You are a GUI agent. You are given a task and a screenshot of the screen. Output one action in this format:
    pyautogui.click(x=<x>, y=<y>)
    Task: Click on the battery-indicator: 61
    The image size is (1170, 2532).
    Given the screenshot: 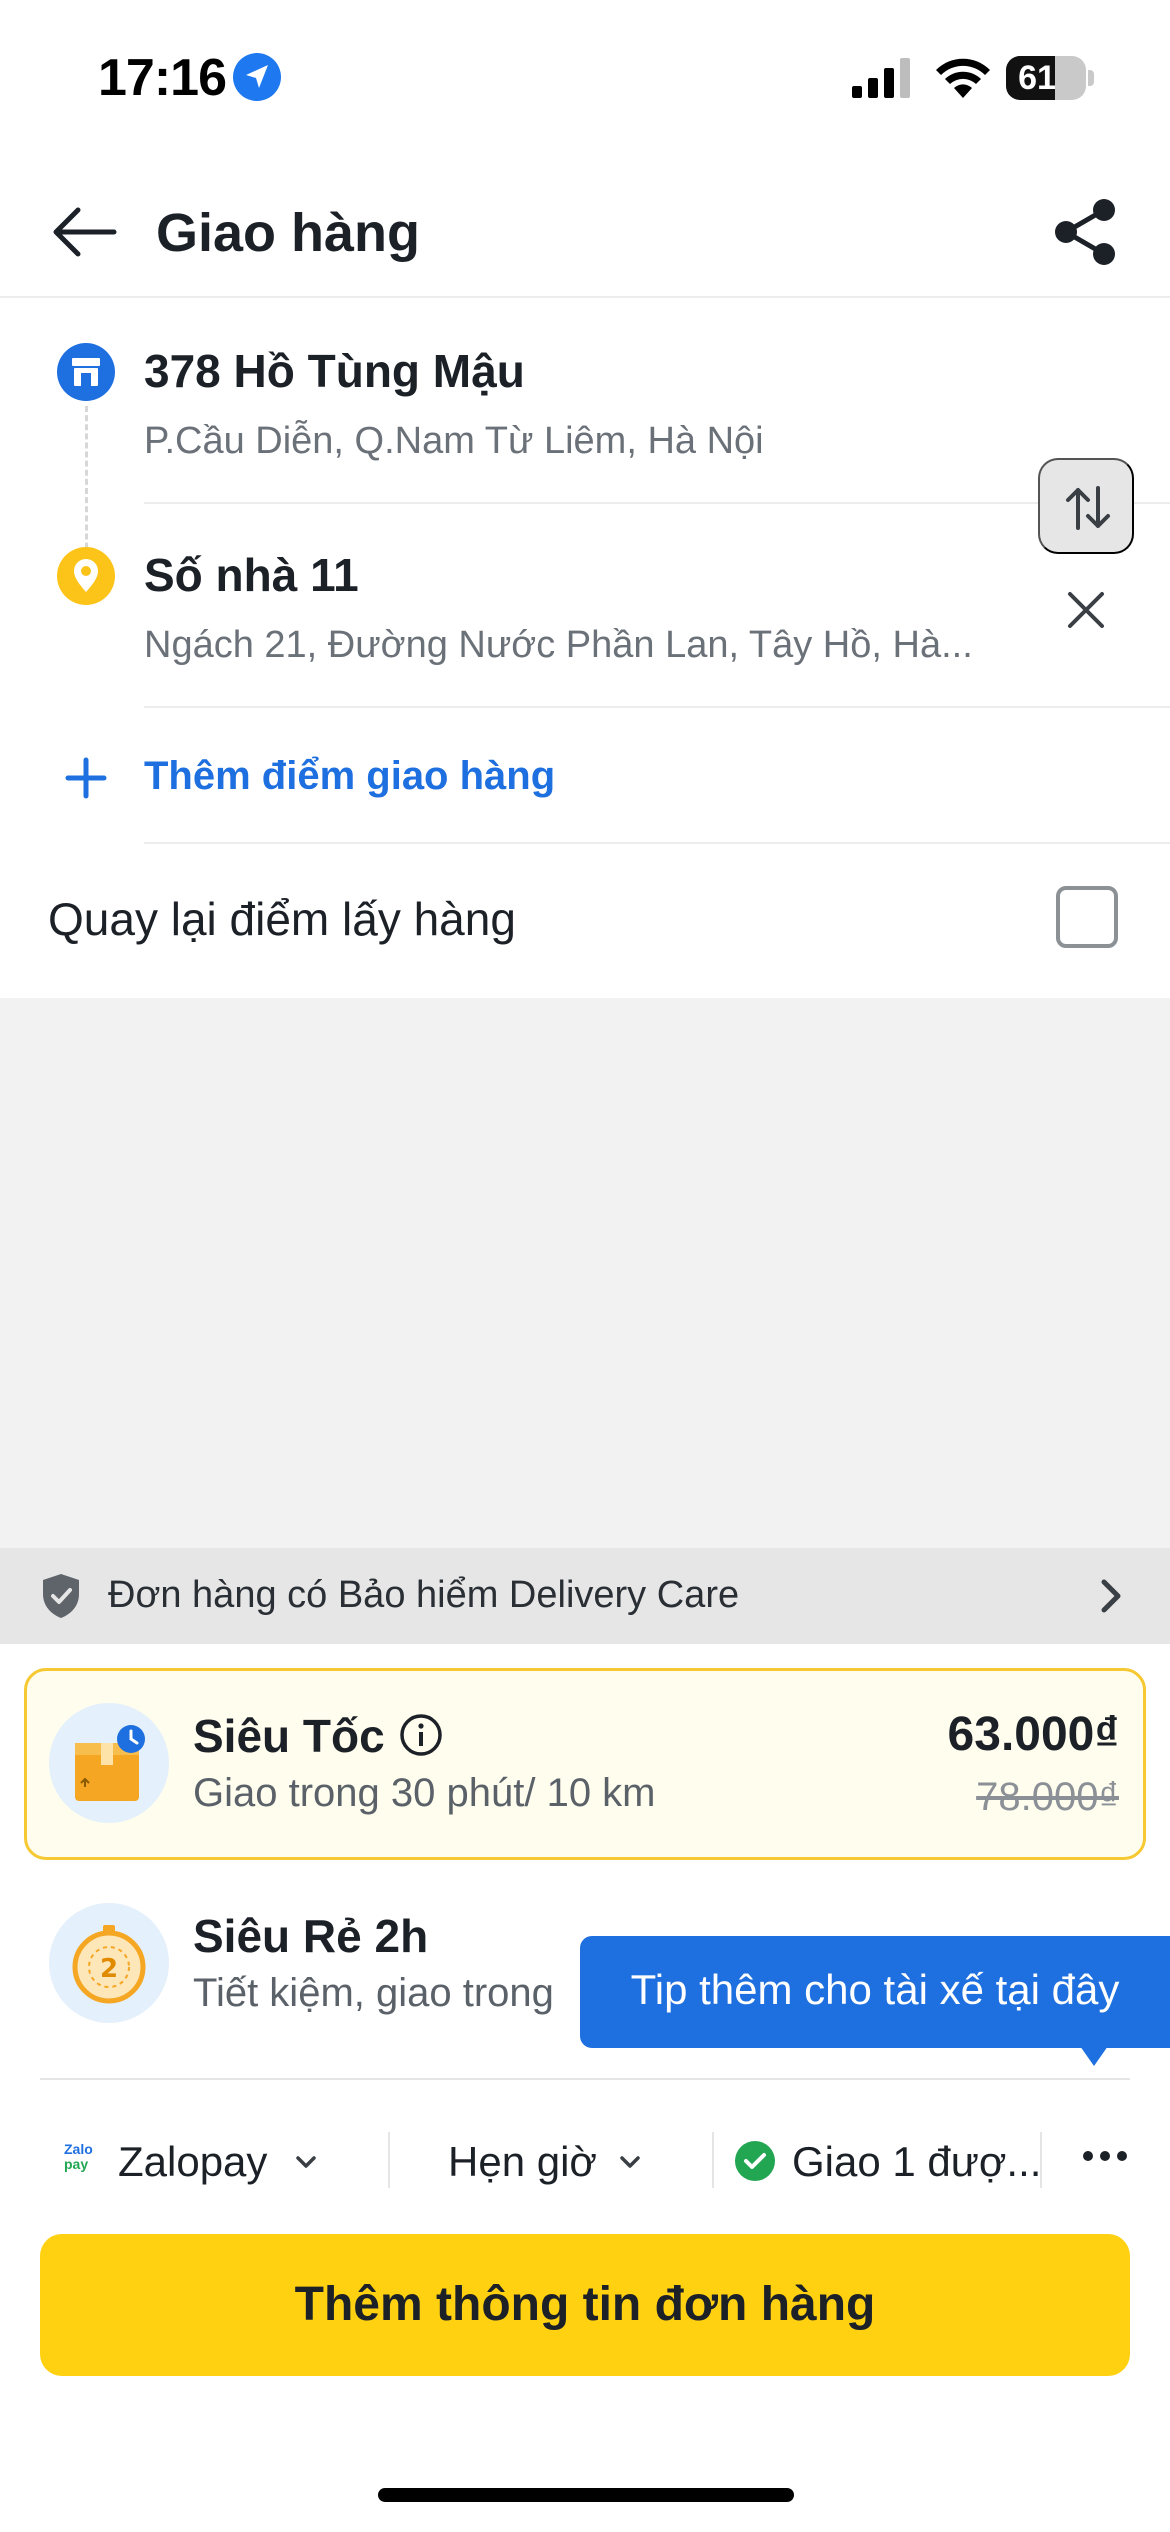 What is the action you would take?
    pyautogui.click(x=1050, y=78)
    